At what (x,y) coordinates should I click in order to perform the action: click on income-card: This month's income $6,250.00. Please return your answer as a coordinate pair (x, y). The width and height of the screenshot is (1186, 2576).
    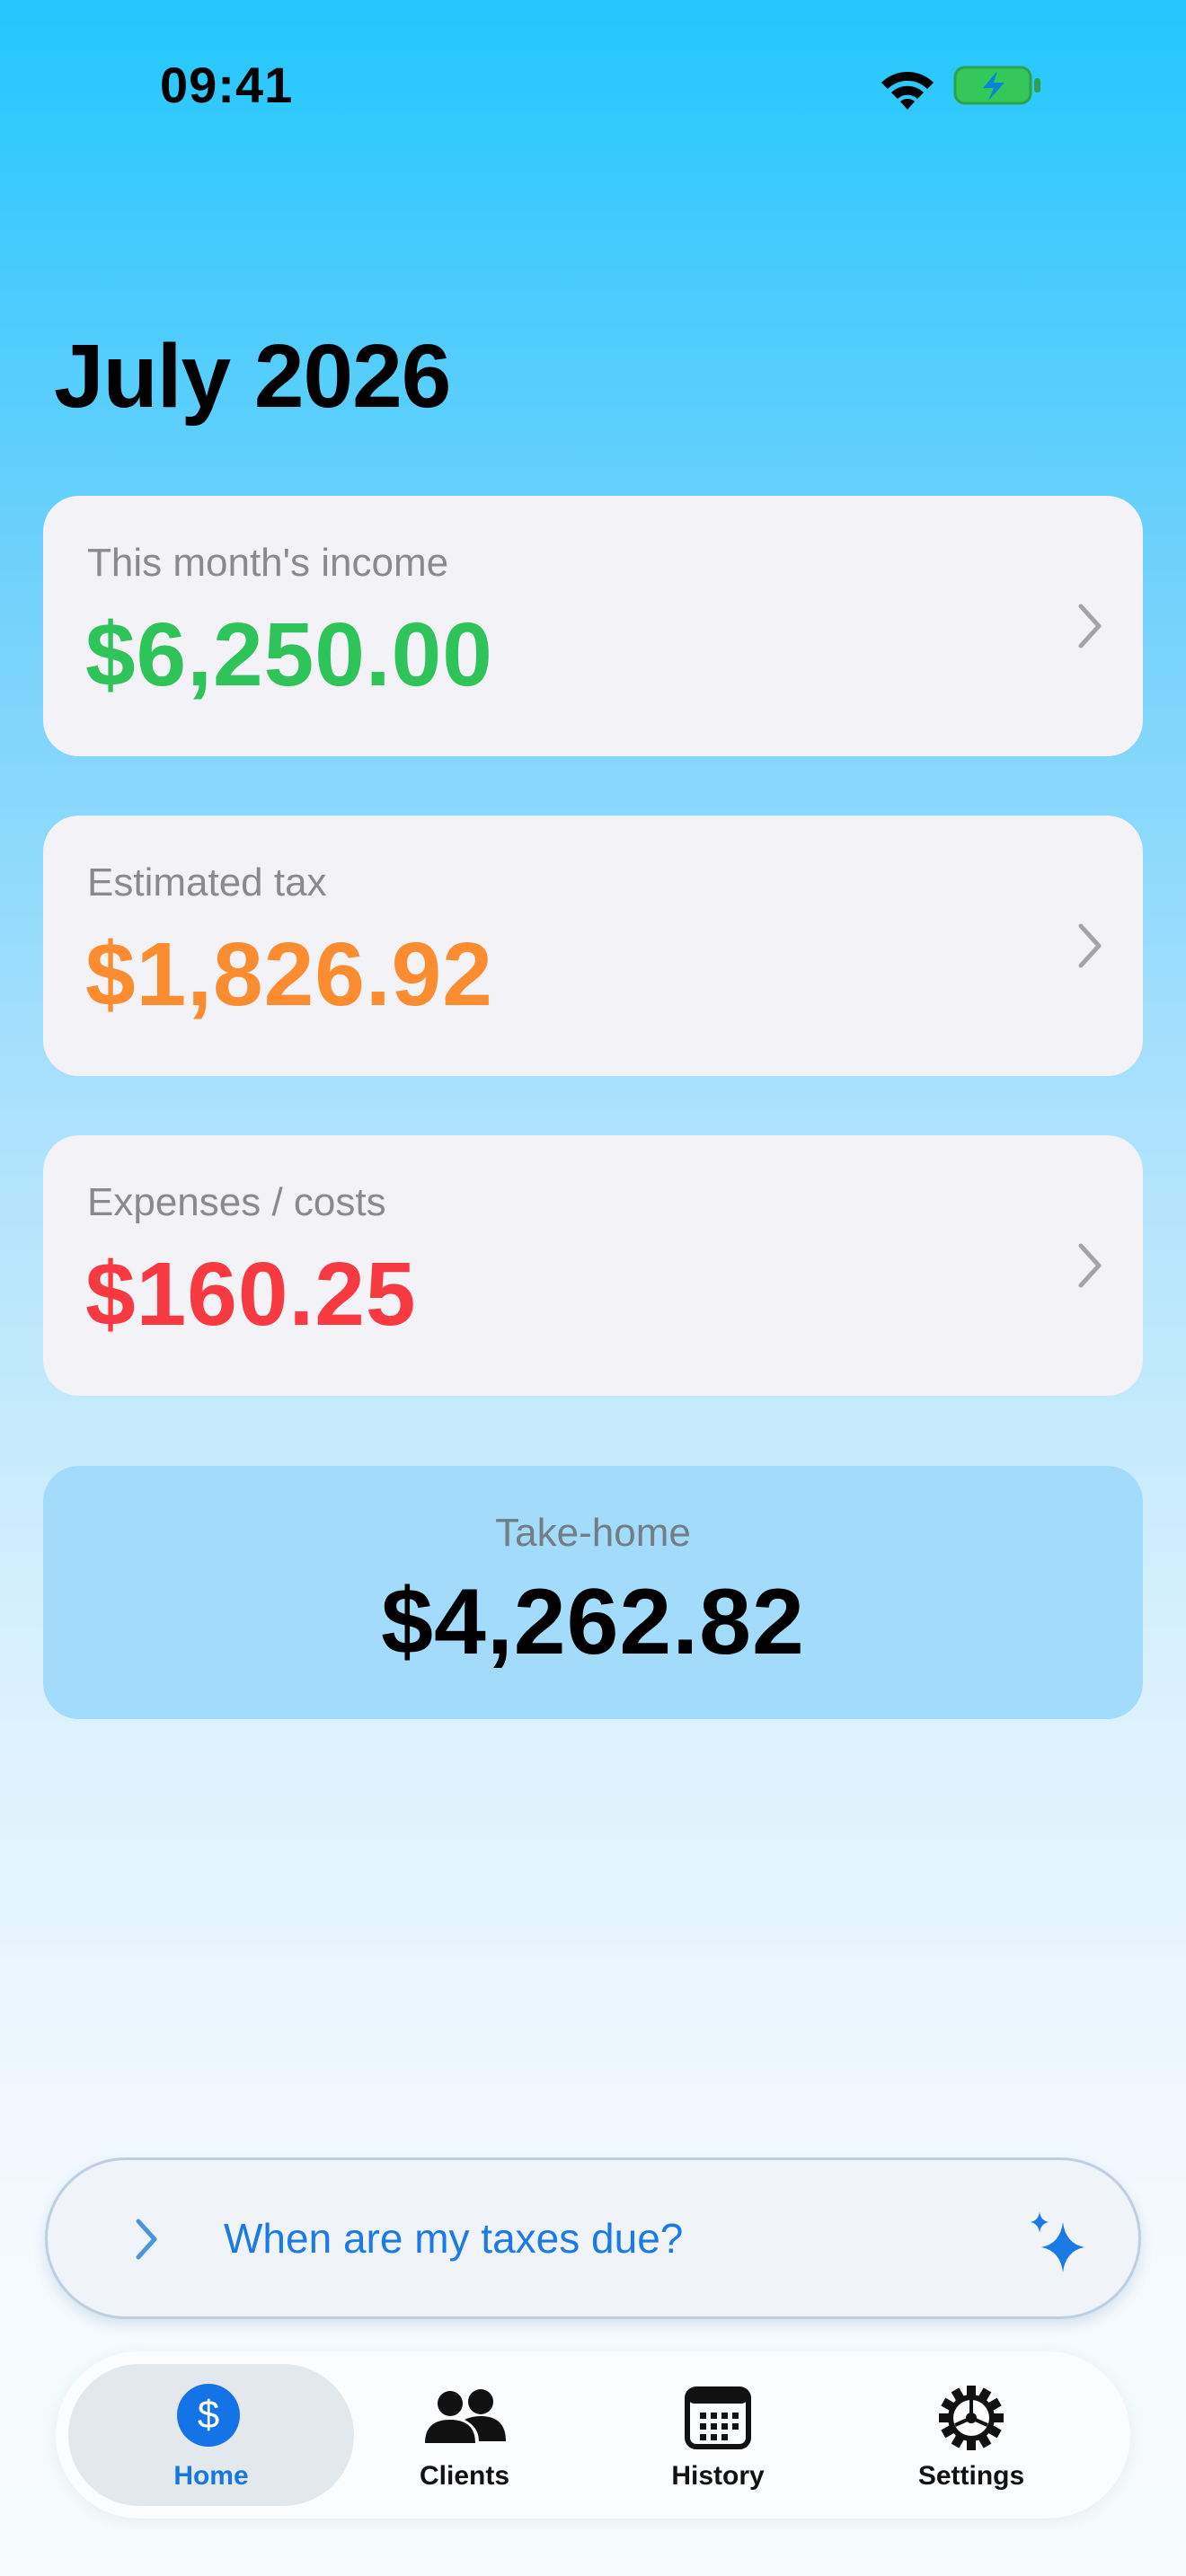
    Looking at the image, I should click on (593, 626).